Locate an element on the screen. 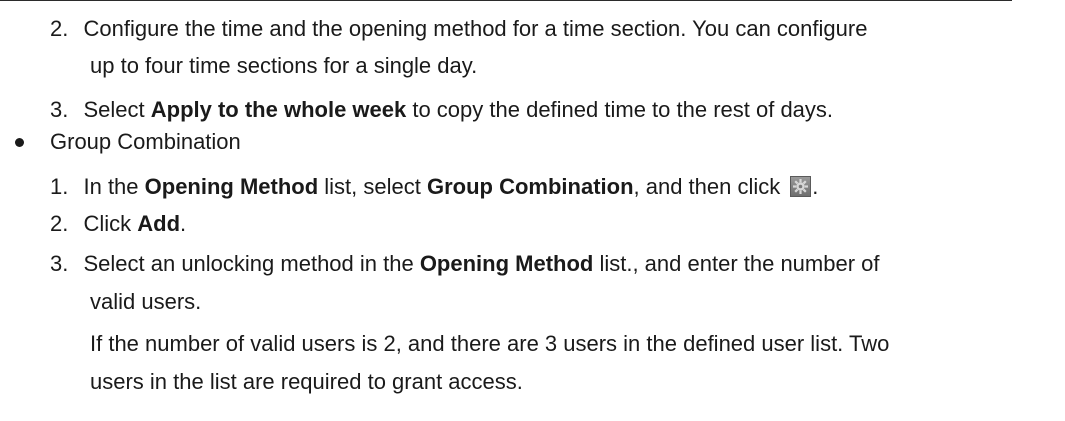  group-combination-heading: Group Combination is located at coordinates (145, 142).